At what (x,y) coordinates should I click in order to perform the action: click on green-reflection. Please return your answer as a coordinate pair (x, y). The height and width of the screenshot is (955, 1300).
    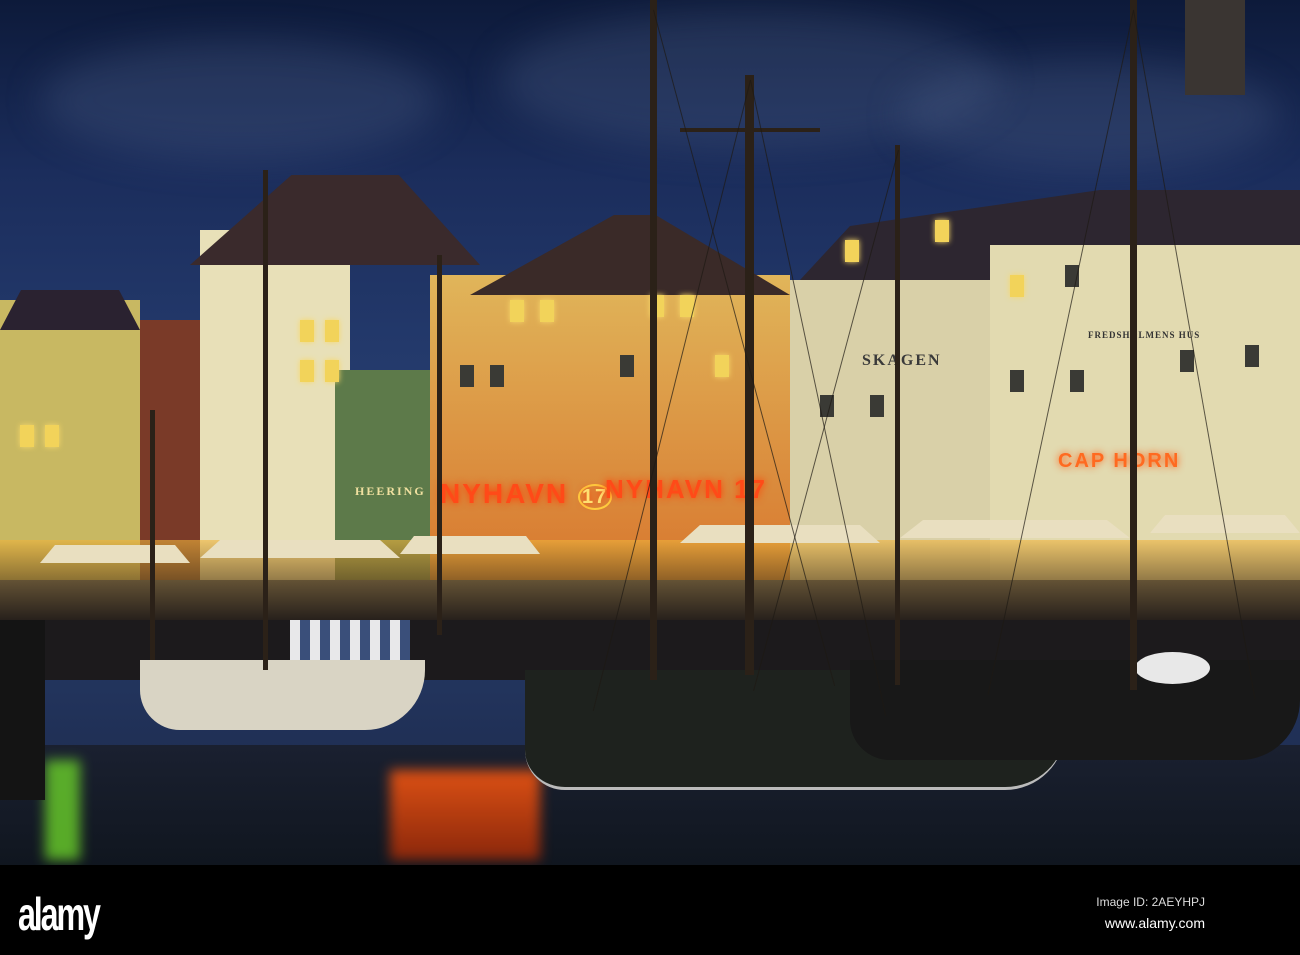
    Looking at the image, I should click on (62, 810).